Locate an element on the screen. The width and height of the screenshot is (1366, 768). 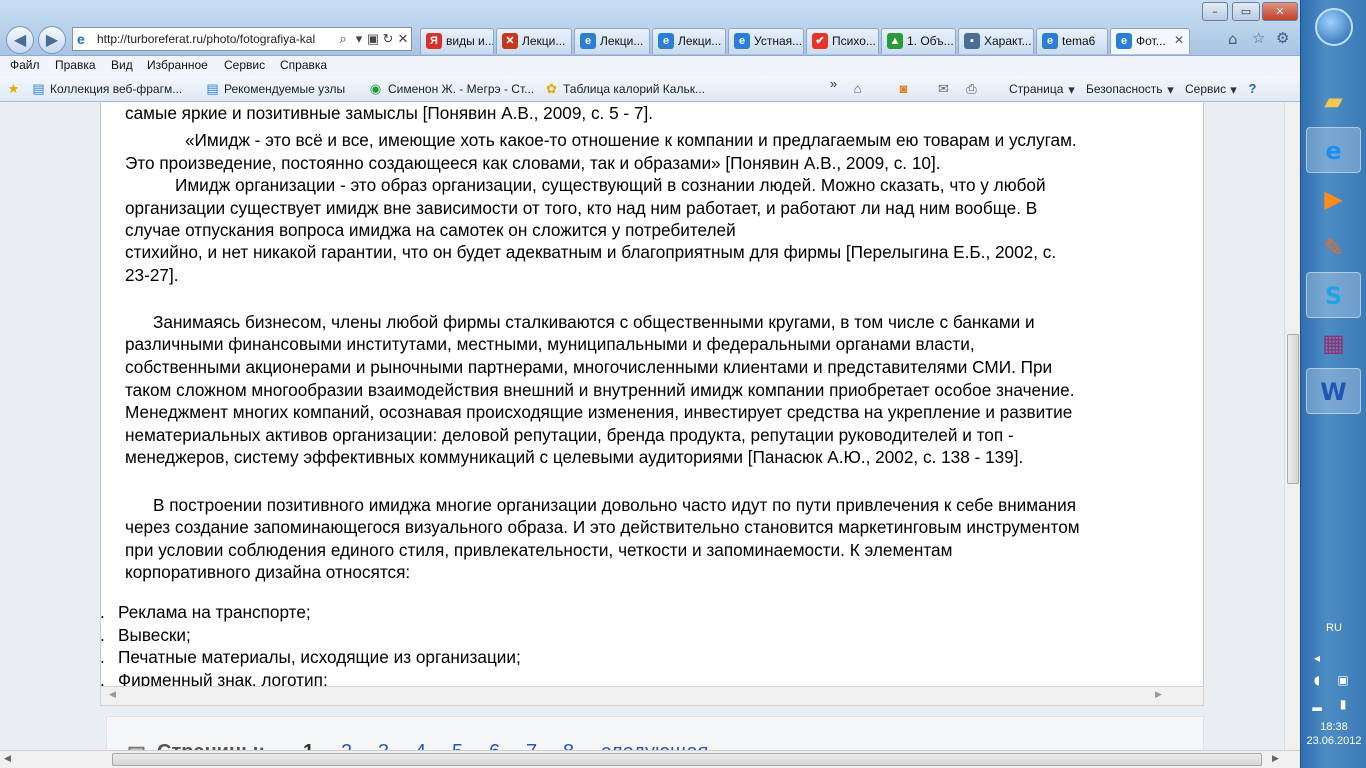
media-player-icon: ▶ is located at coordinates (1333, 199).